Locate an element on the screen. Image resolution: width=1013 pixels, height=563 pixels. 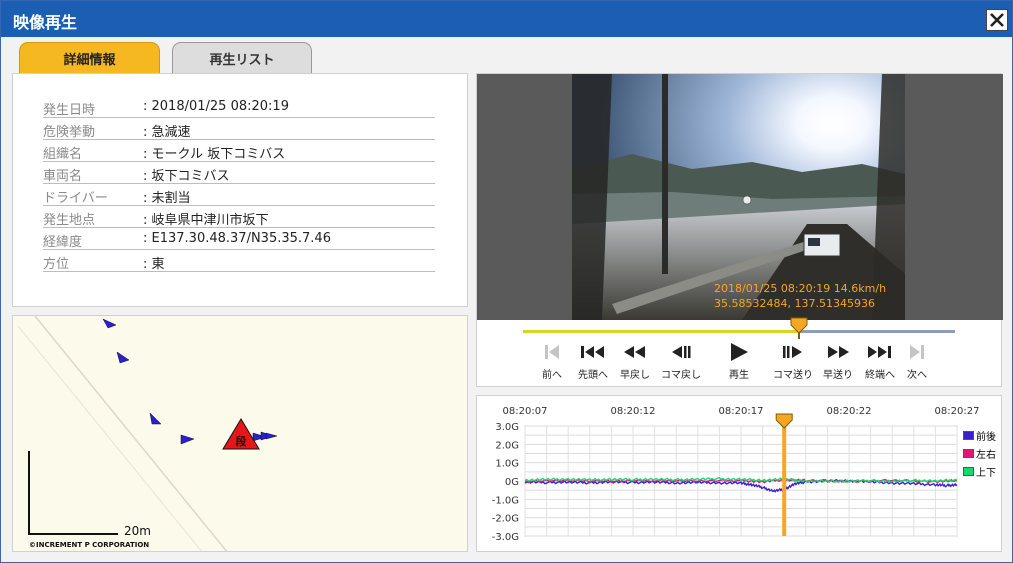
y-tick-label: -2.0G is located at coordinates (505, 519).